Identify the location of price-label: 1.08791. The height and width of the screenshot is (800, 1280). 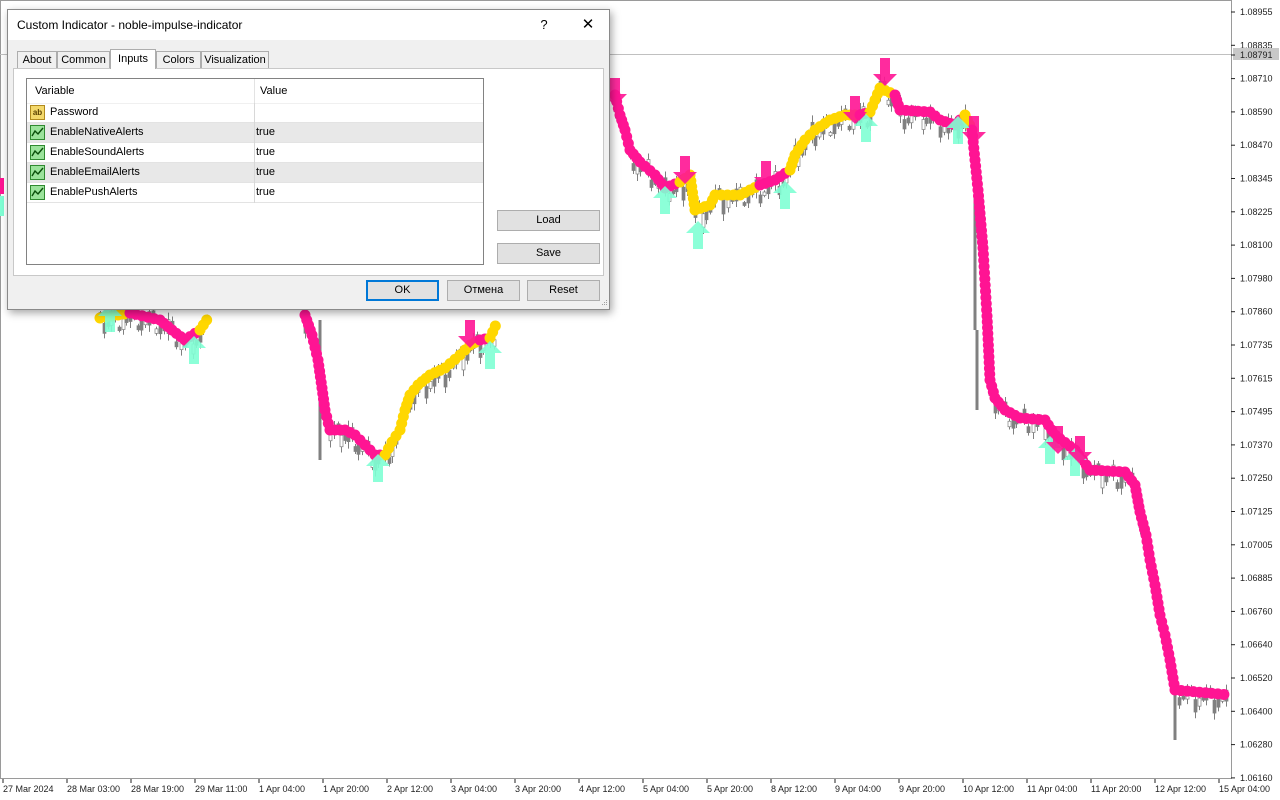
(1256, 55).